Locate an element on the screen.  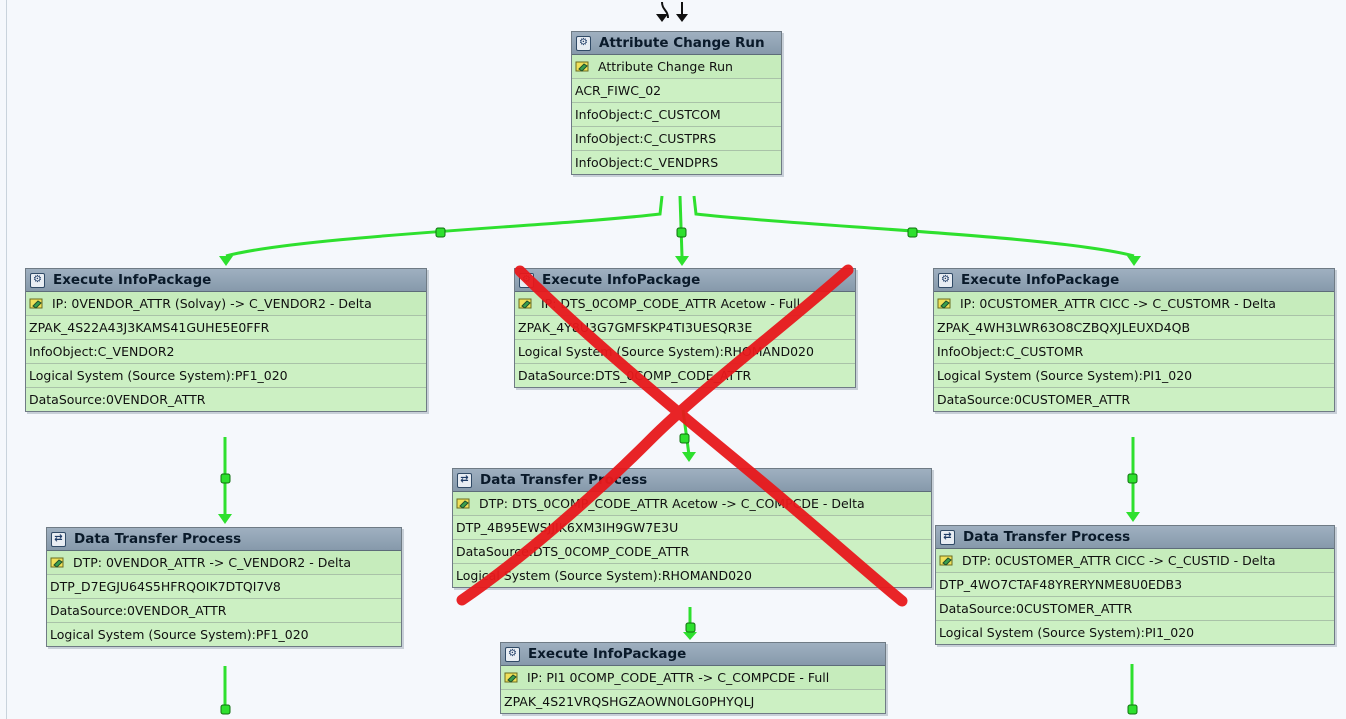
node-row-text: DTP_4B95EWSJJIK6XM3IH9GW7E3U is located at coordinates (567, 527).